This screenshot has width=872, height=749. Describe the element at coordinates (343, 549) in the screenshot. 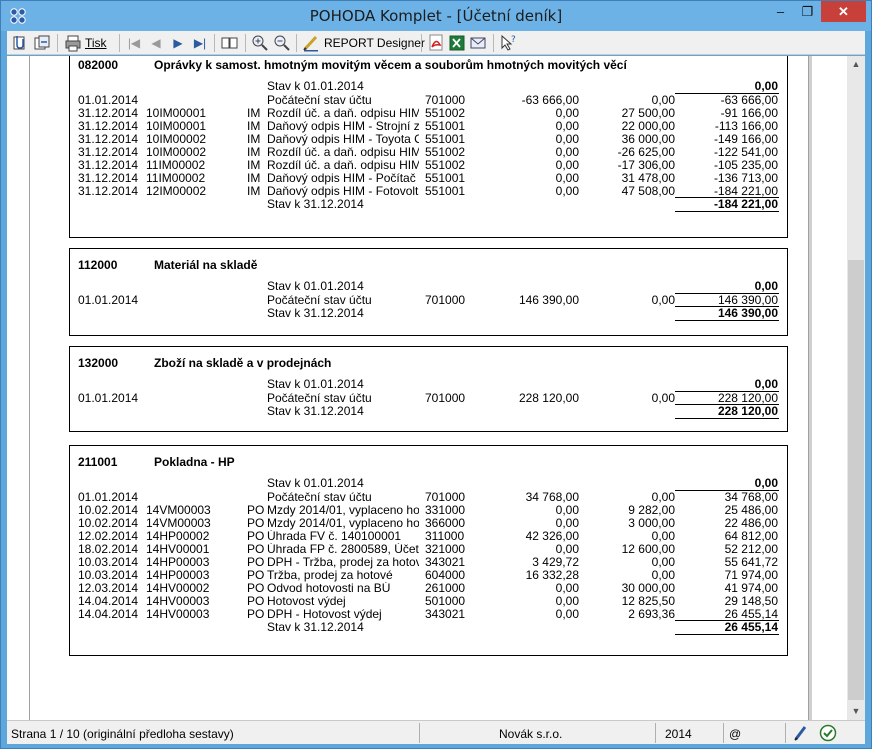

I see `row-text: Úhrada FP č. 2800589, Účetnictví` at that location.